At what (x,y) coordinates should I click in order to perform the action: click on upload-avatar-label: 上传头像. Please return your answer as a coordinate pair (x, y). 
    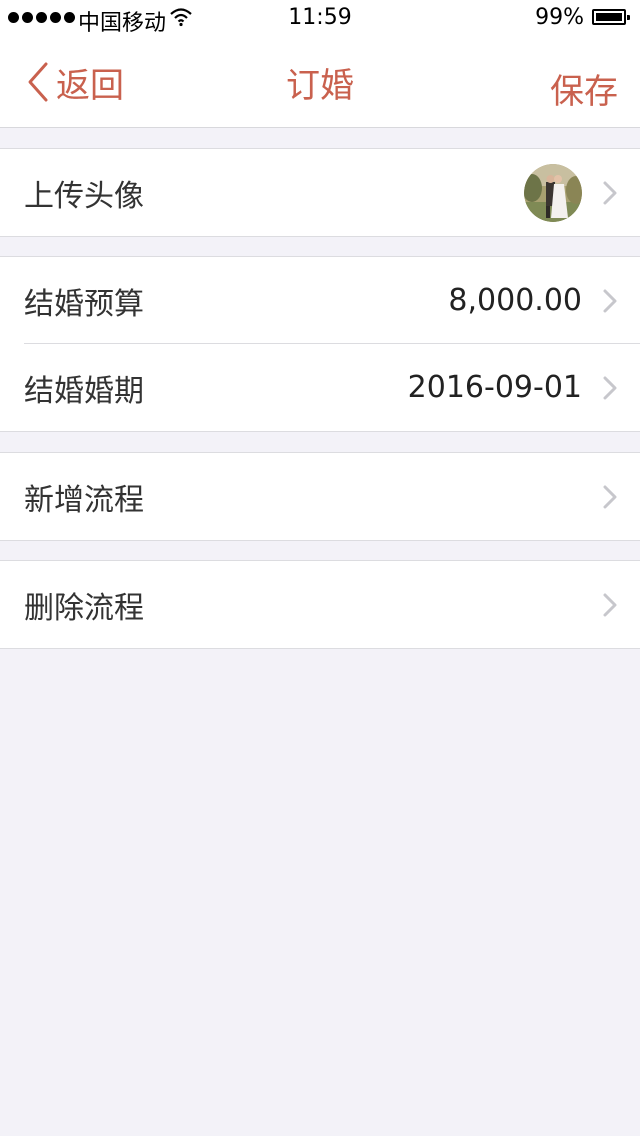
    Looking at the image, I should click on (84, 196).